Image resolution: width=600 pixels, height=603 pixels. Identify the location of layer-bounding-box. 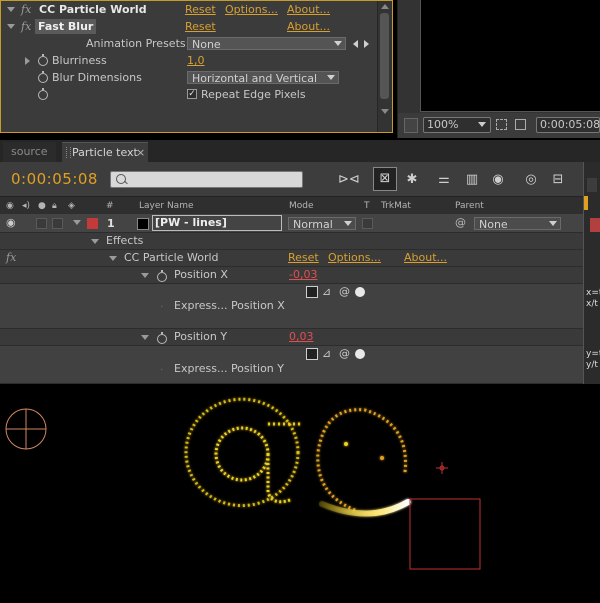
(445, 534).